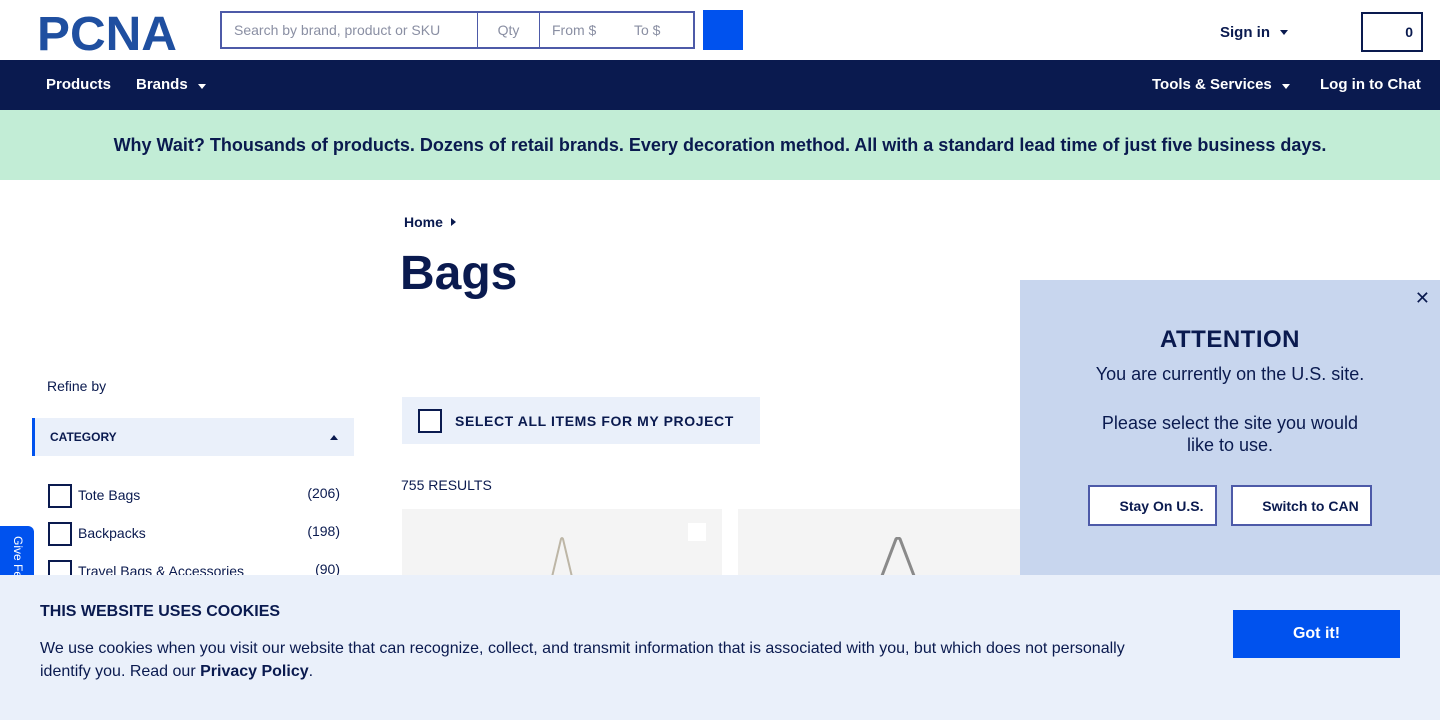 The width and height of the screenshot is (1440, 720). What do you see at coordinates (311, 671) in the screenshot?
I see `cookie-text-end: .` at bounding box center [311, 671].